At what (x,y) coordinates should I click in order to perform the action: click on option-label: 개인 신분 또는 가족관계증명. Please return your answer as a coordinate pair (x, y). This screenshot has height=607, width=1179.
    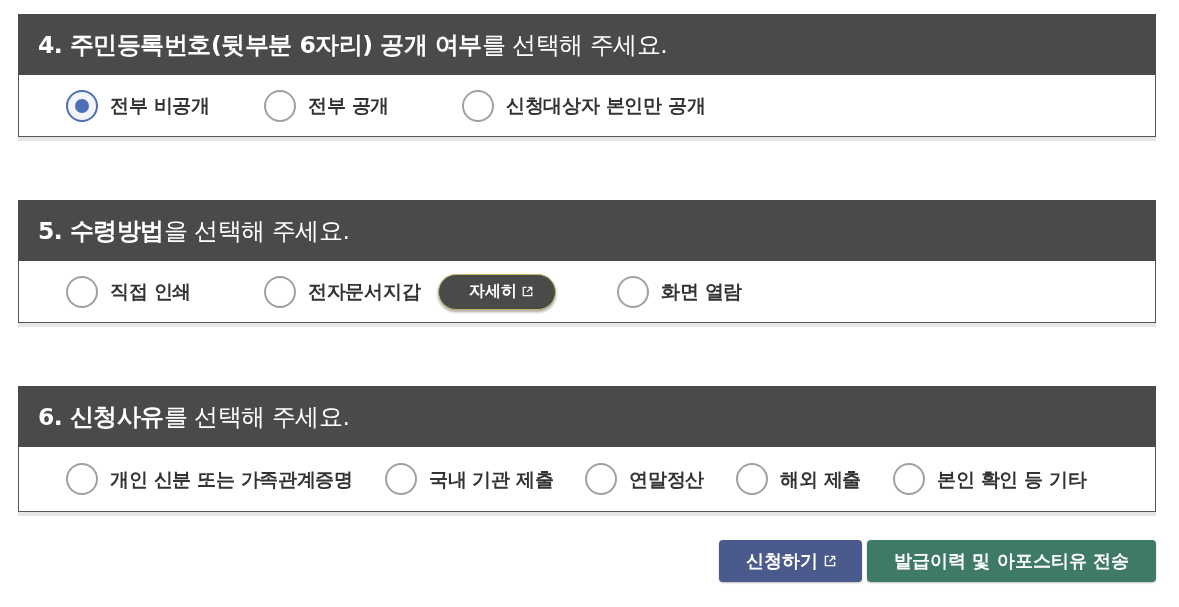
    Looking at the image, I should click on (231, 479).